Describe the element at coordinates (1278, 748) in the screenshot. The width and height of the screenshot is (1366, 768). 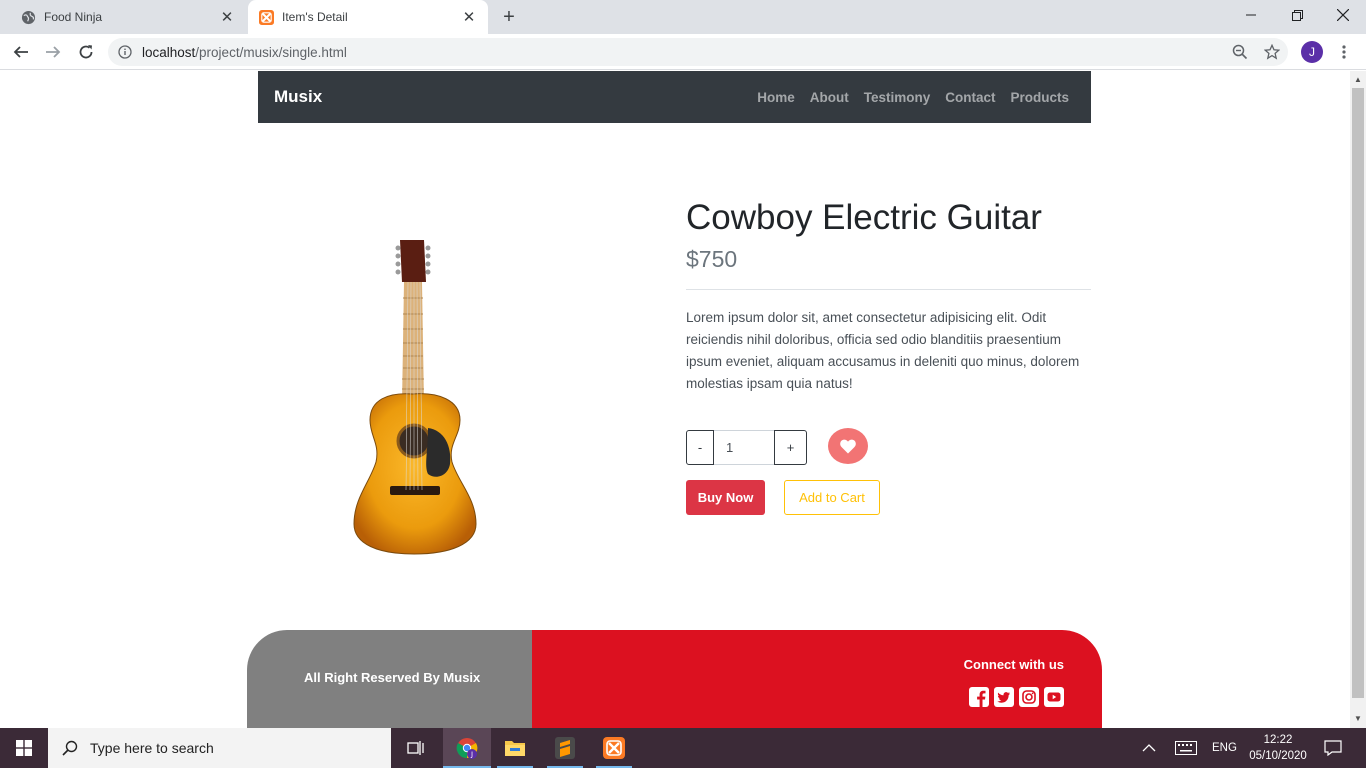
I see `system-clock: 12:22 05/10/2020` at that location.